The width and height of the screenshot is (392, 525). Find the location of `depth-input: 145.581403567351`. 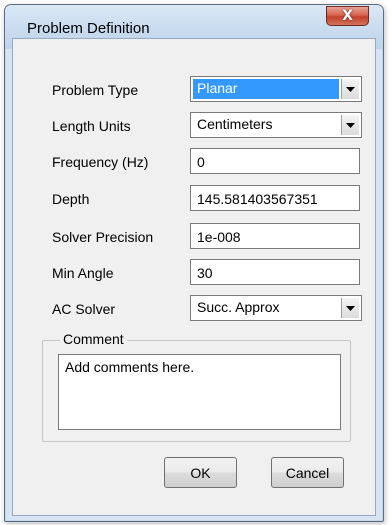

depth-input: 145.581403567351 is located at coordinates (275, 198).